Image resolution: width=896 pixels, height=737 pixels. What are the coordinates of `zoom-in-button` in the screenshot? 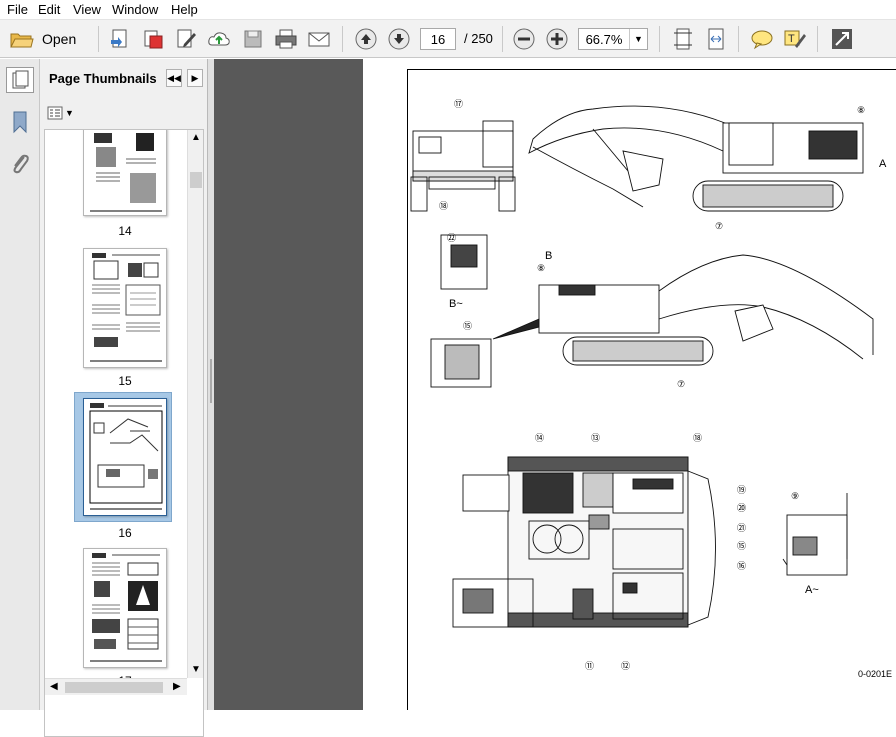 It's located at (557, 39).